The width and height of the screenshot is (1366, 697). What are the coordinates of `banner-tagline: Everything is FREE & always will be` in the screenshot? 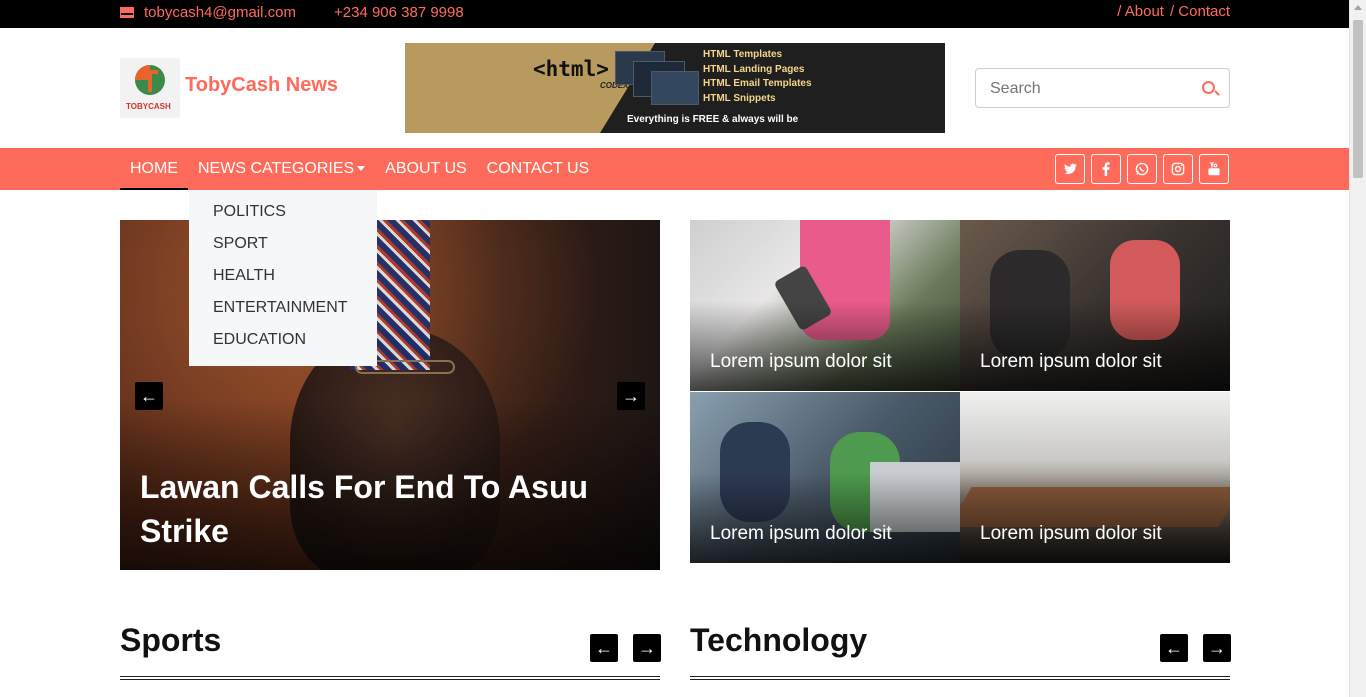 It's located at (713, 119).